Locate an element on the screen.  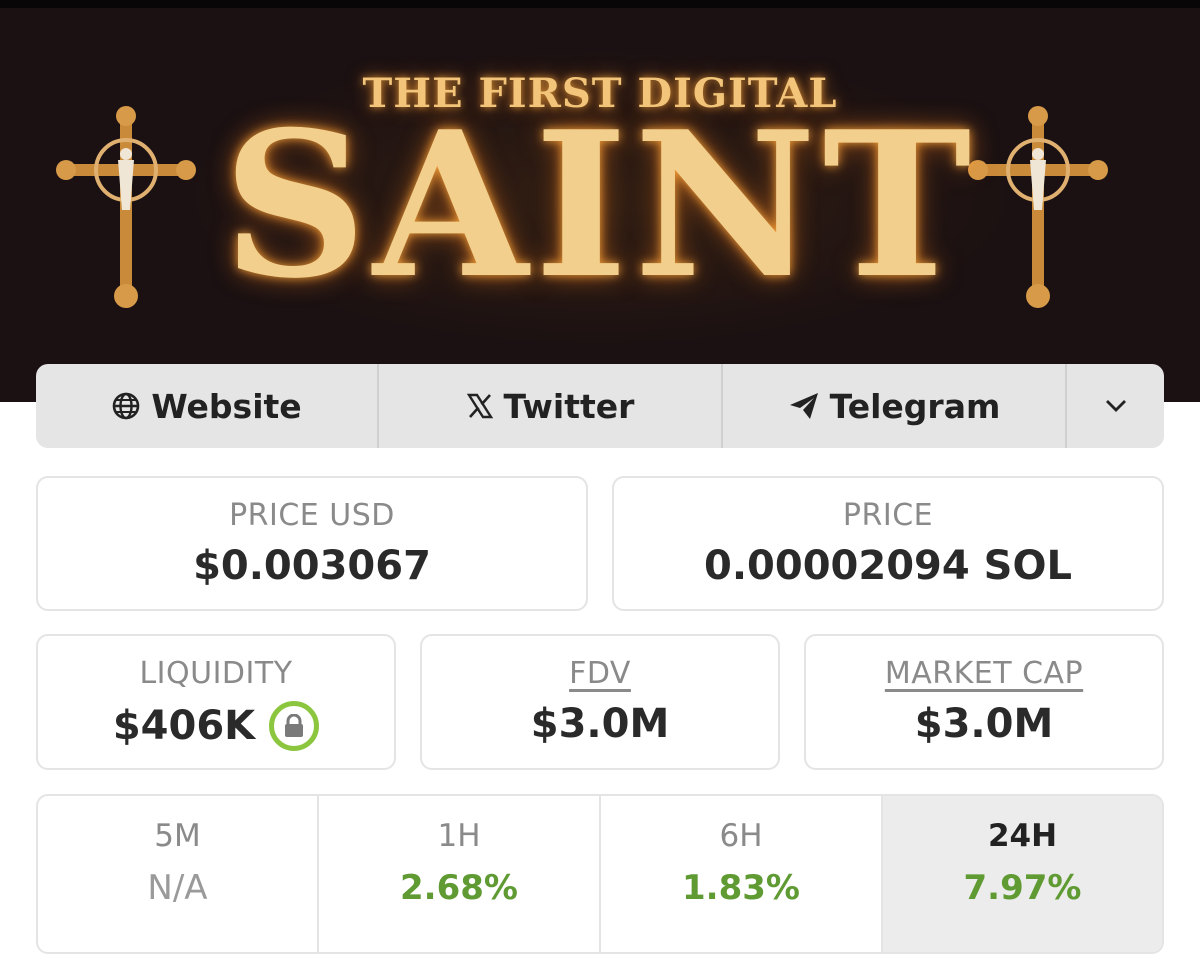
tab-1h-value: 2.68% is located at coordinates (459, 888).